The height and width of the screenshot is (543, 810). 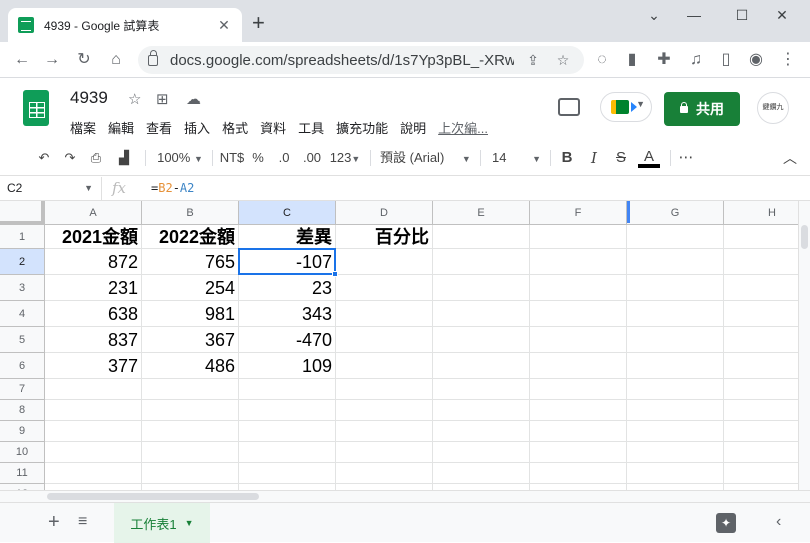 I want to click on undo-icon: ↶, so click(x=44, y=158).